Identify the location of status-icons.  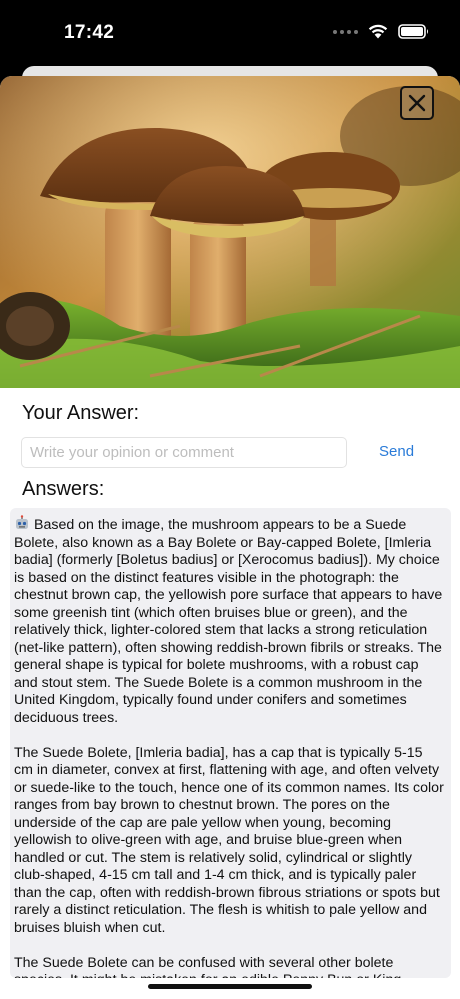
(381, 31).